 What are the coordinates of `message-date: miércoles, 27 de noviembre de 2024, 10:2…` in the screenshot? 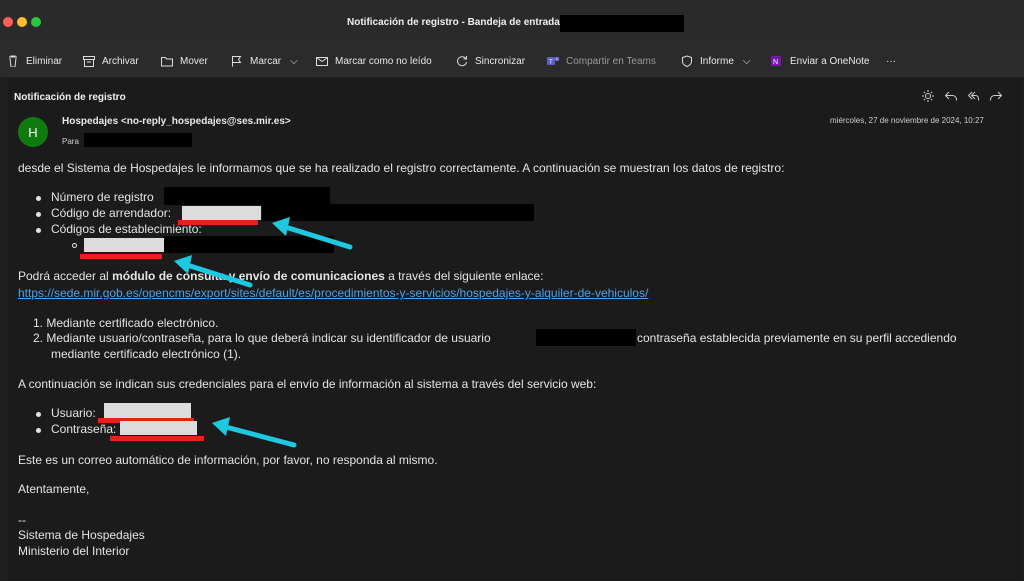 It's located at (907, 120).